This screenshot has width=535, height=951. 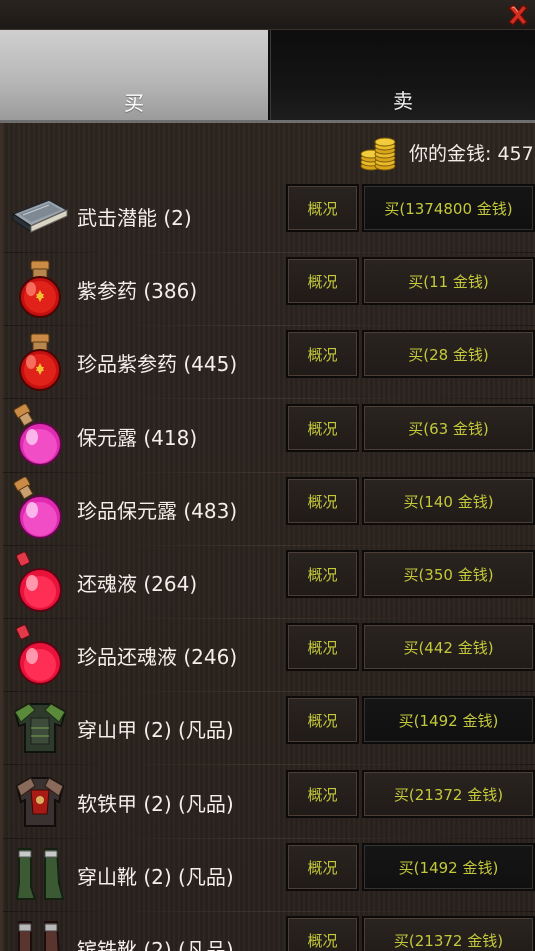 I want to click on item-name: 保元露 (418), so click(x=137, y=438).